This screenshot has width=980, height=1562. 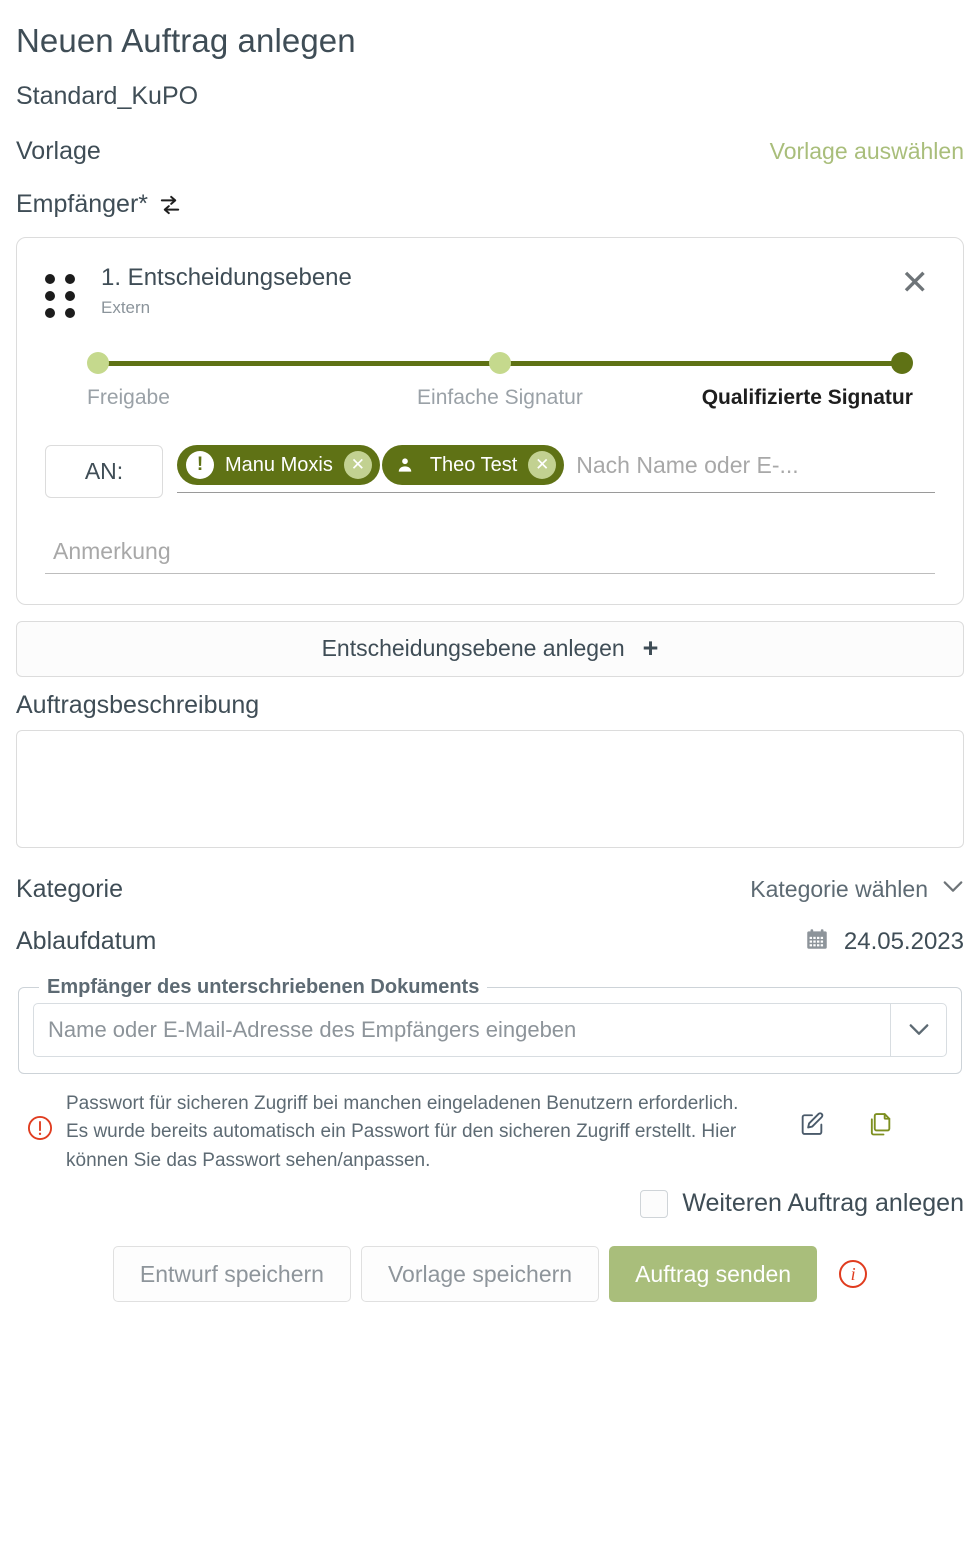 I want to click on person-icon, so click(x=405, y=465).